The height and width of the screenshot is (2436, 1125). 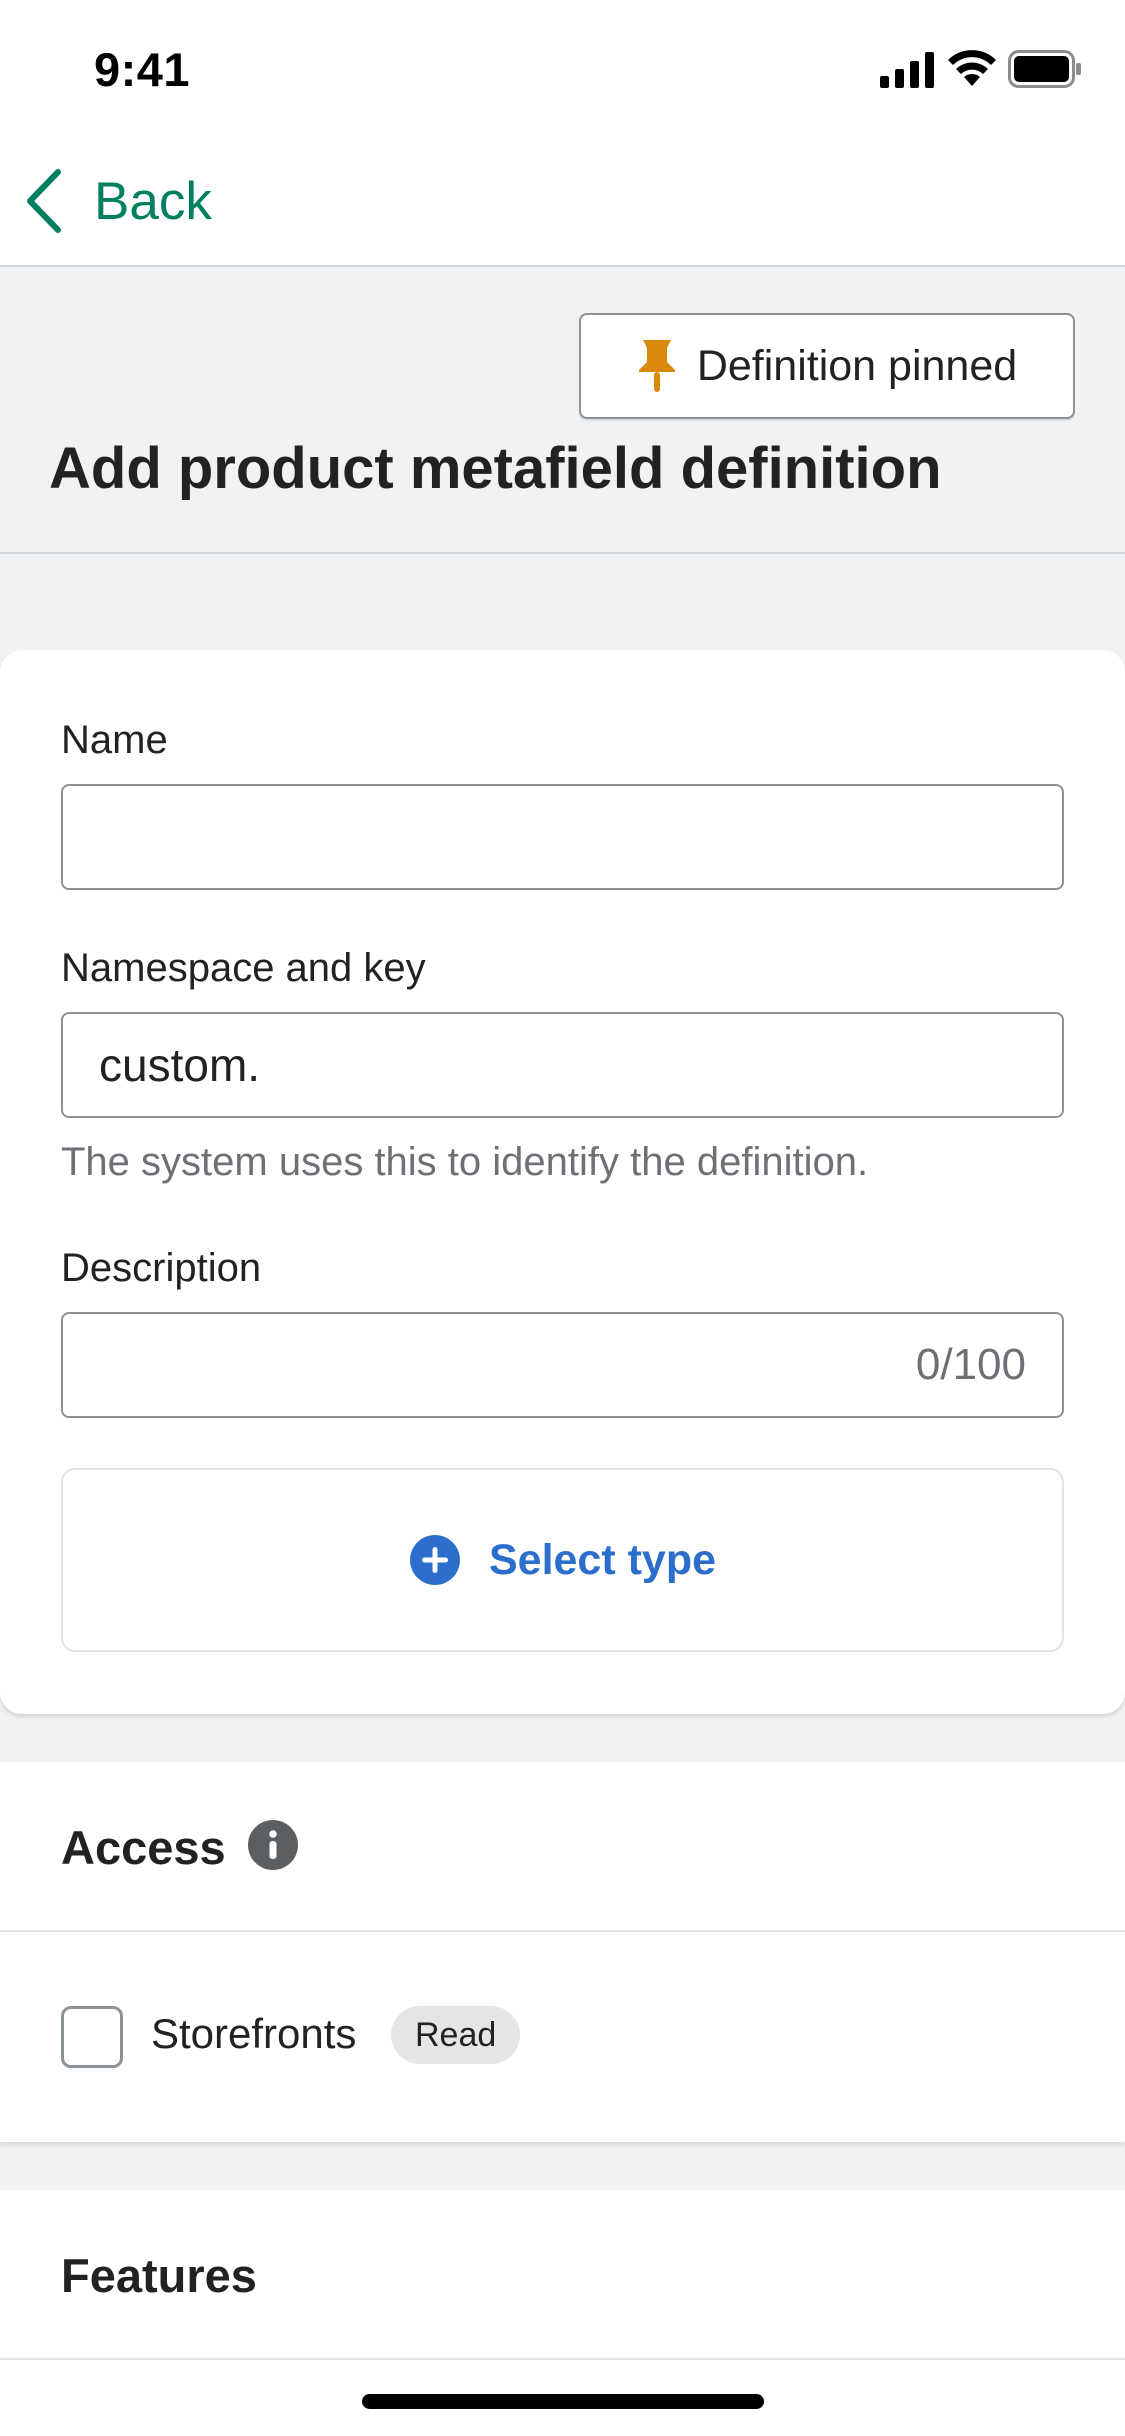 I want to click on select-type-label: Select type, so click(x=602, y=1559).